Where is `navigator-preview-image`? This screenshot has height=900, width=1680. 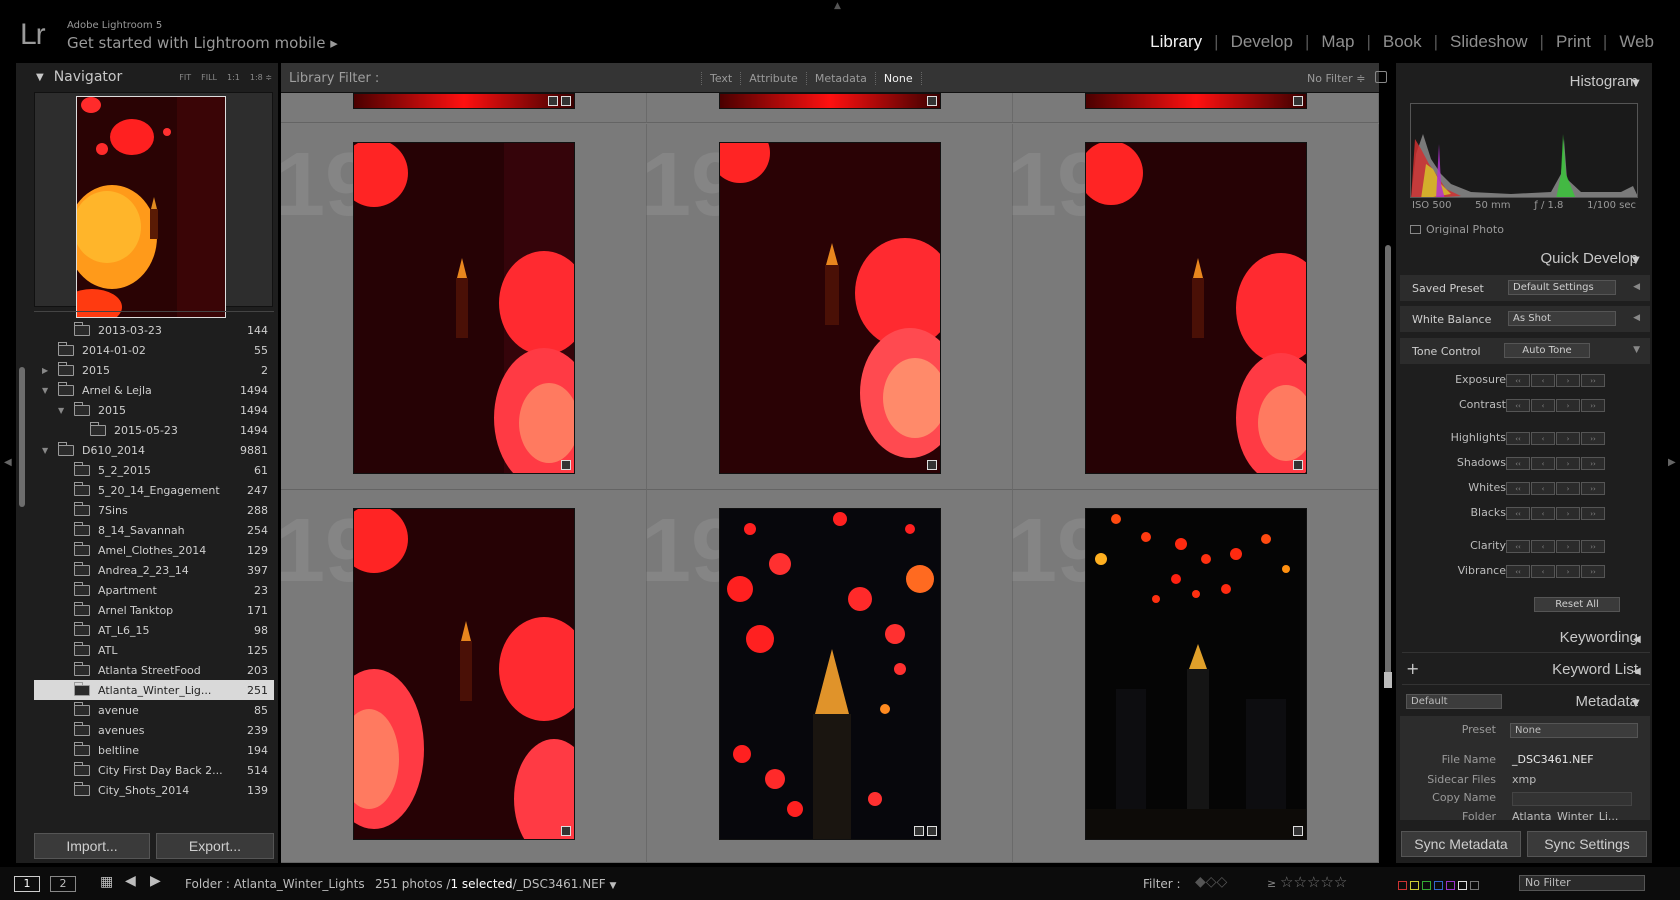 navigator-preview-image is located at coordinates (151, 207).